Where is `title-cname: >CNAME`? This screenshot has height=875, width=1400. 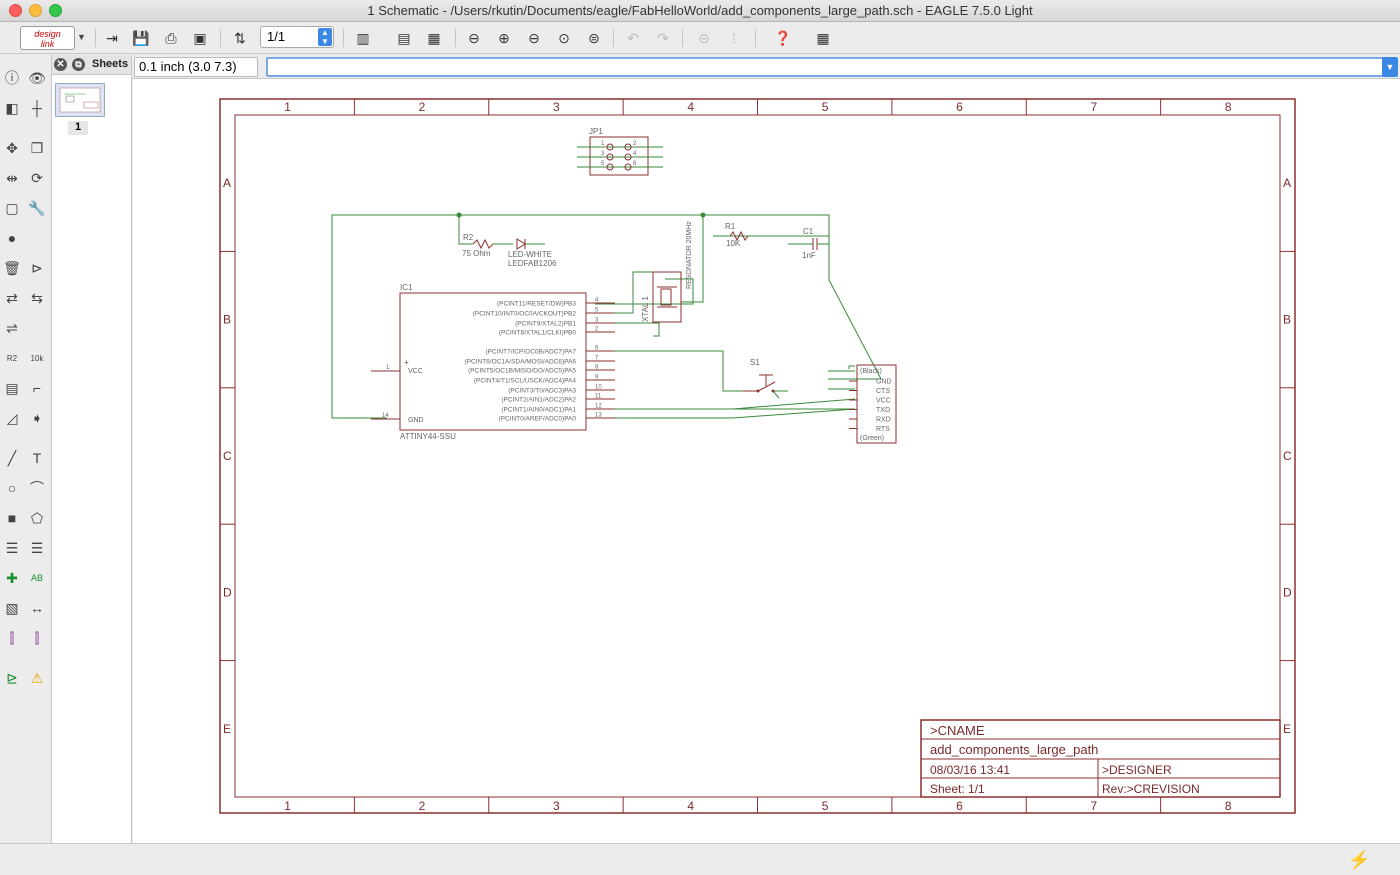
title-cname: >CNAME is located at coordinates (957, 730).